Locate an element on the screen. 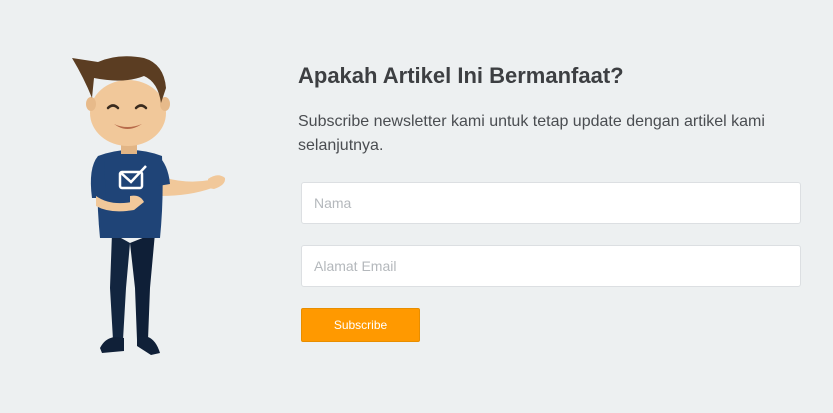 The width and height of the screenshot is (833, 413). name-input is located at coordinates (551, 203).